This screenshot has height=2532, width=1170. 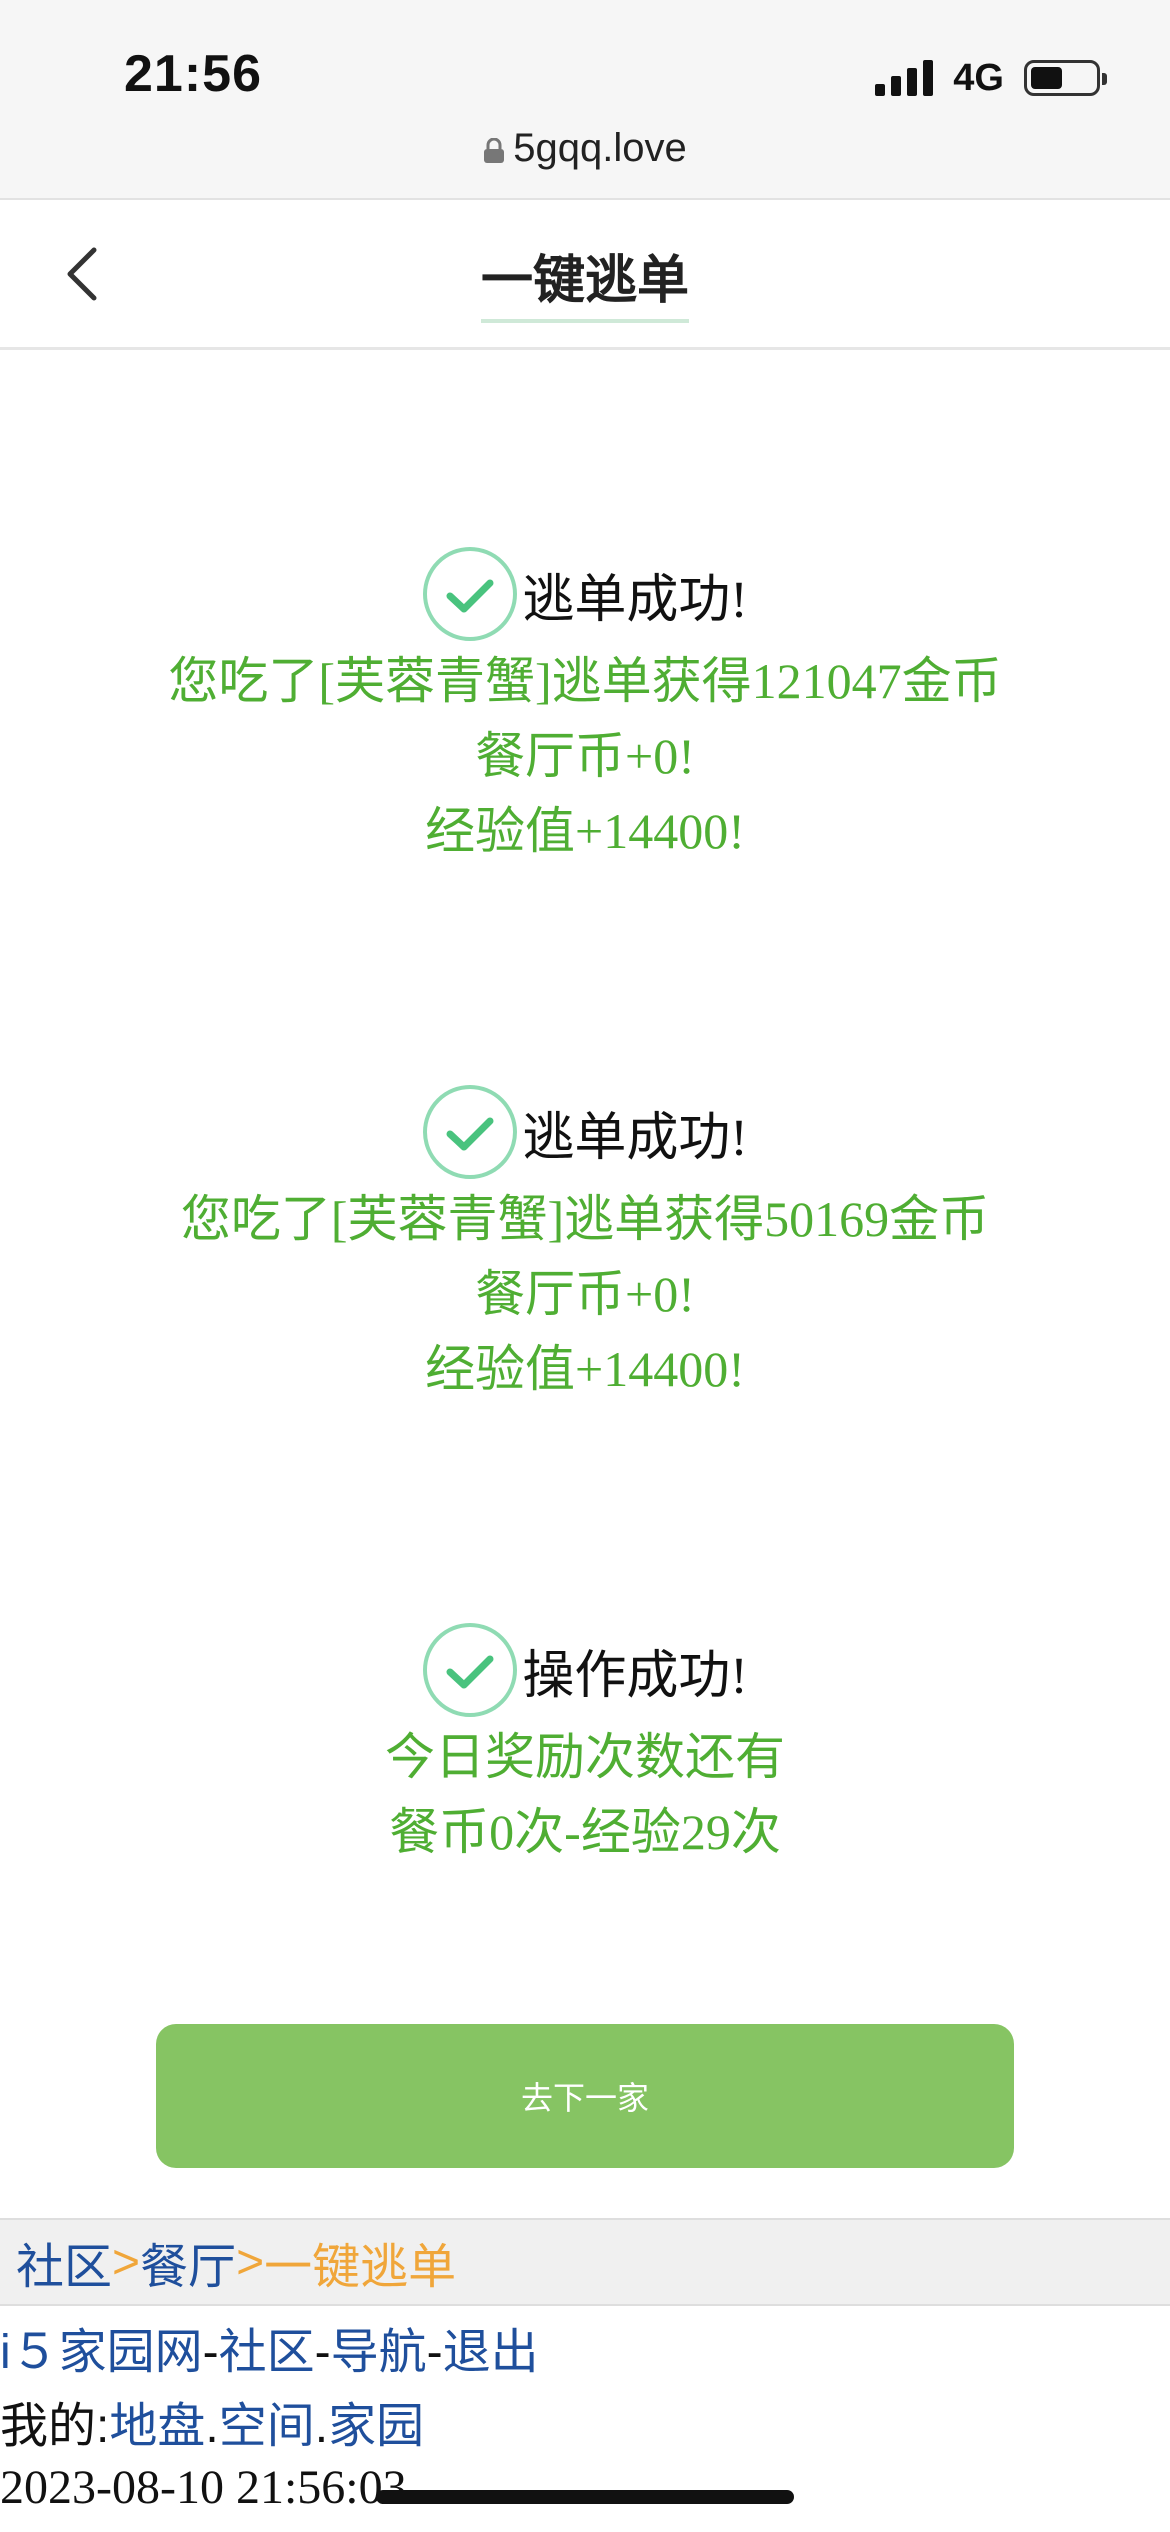 What do you see at coordinates (585, 100) in the screenshot?
I see `status-bar: 21:56 4G 5gqq.love` at bounding box center [585, 100].